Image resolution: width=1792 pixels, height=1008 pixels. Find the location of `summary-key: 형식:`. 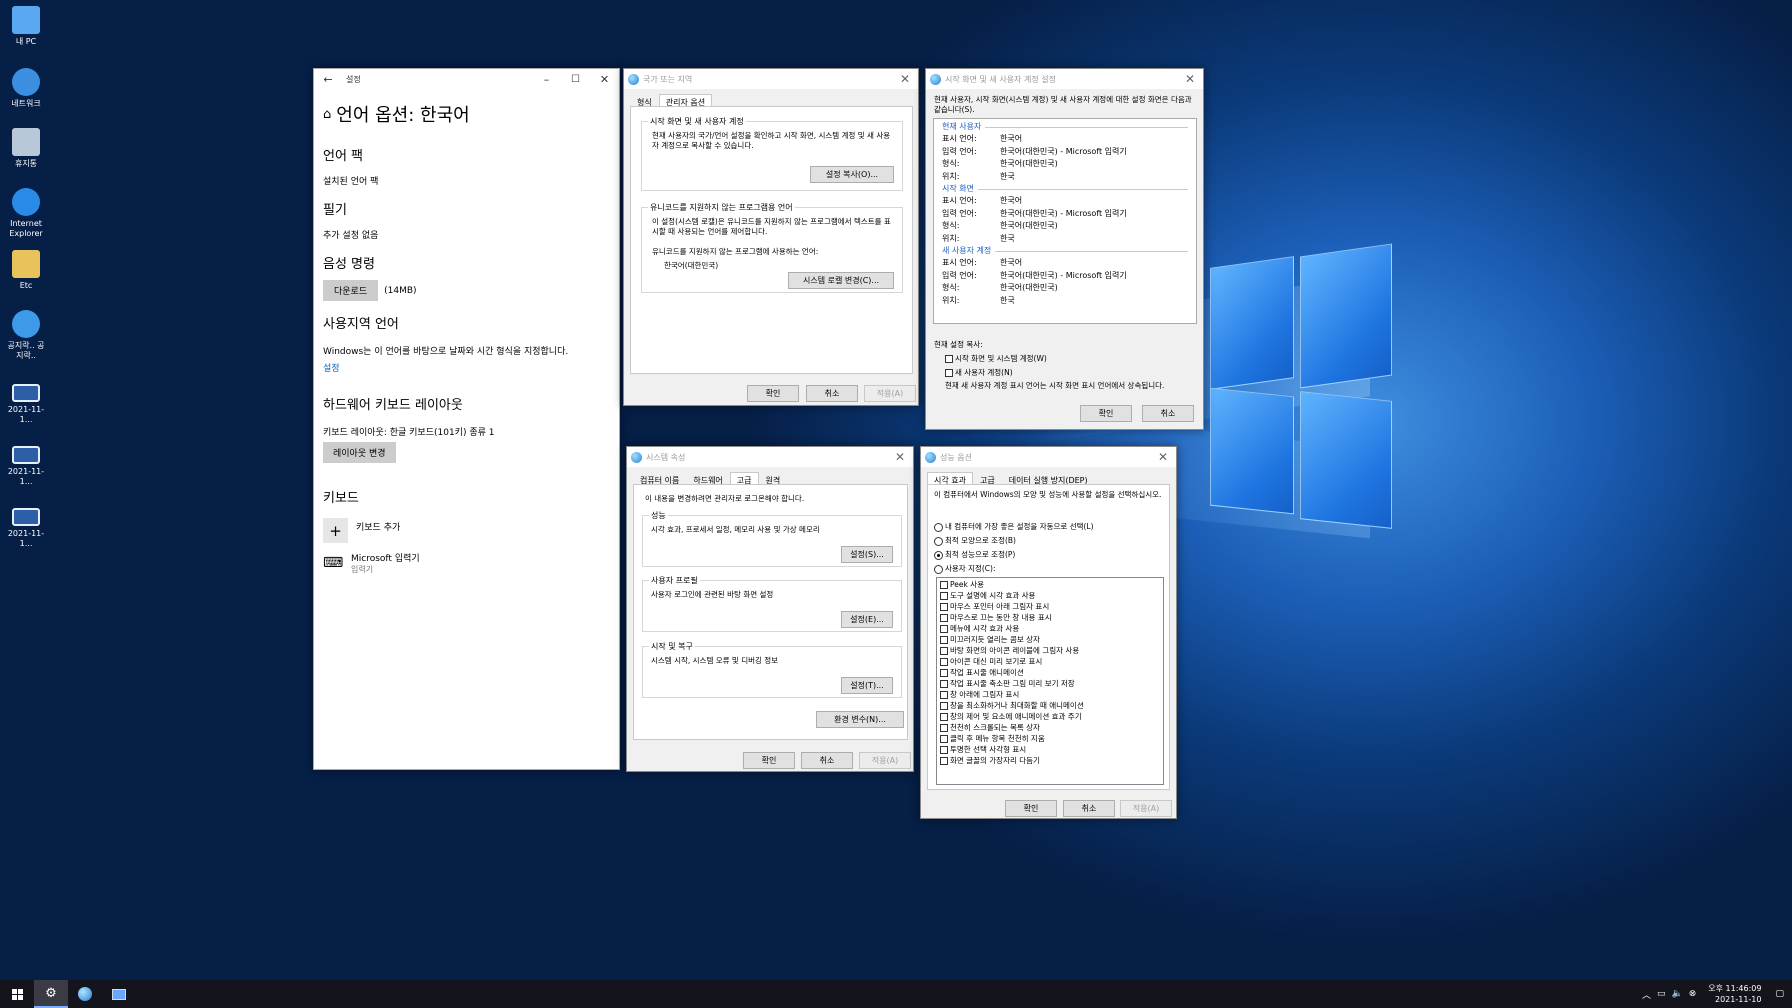

summary-key: 형식: is located at coordinates (951, 287).